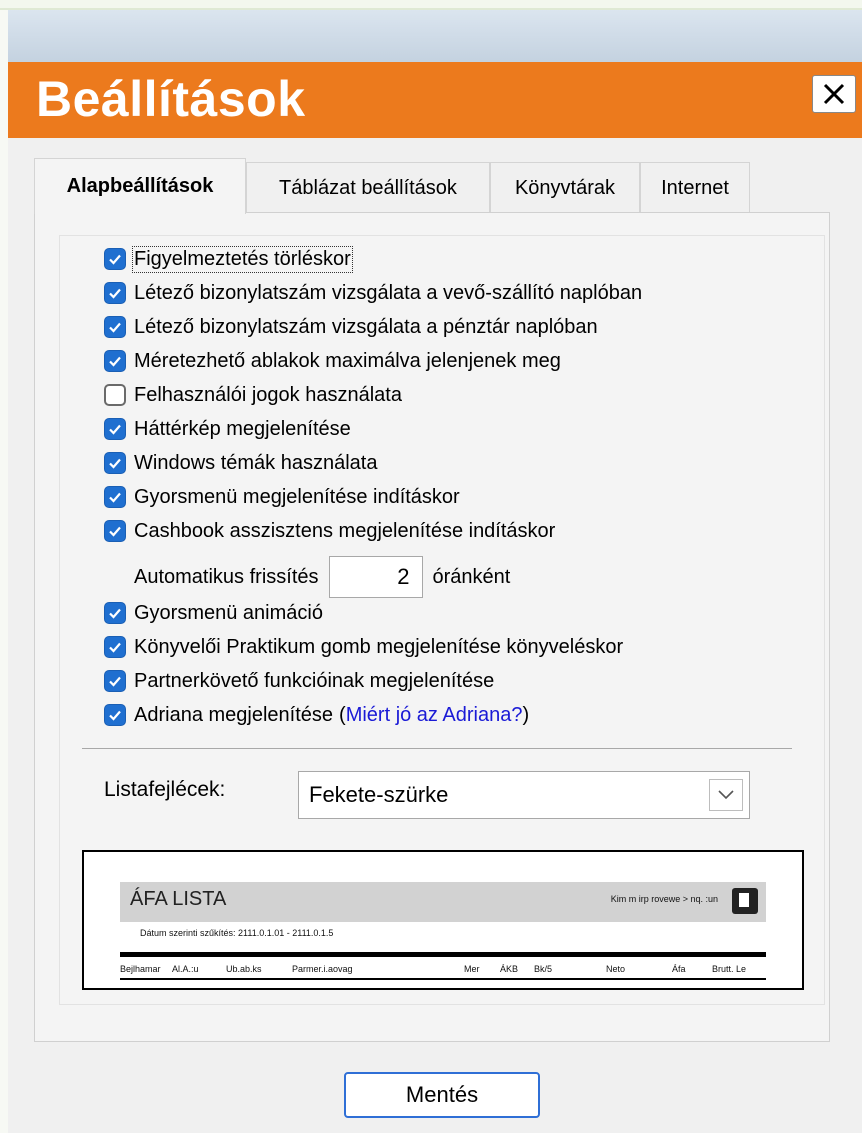 This screenshot has width=862, height=1133. Describe the element at coordinates (679, 969) in the screenshot. I see `preview-column: Áfa` at that location.